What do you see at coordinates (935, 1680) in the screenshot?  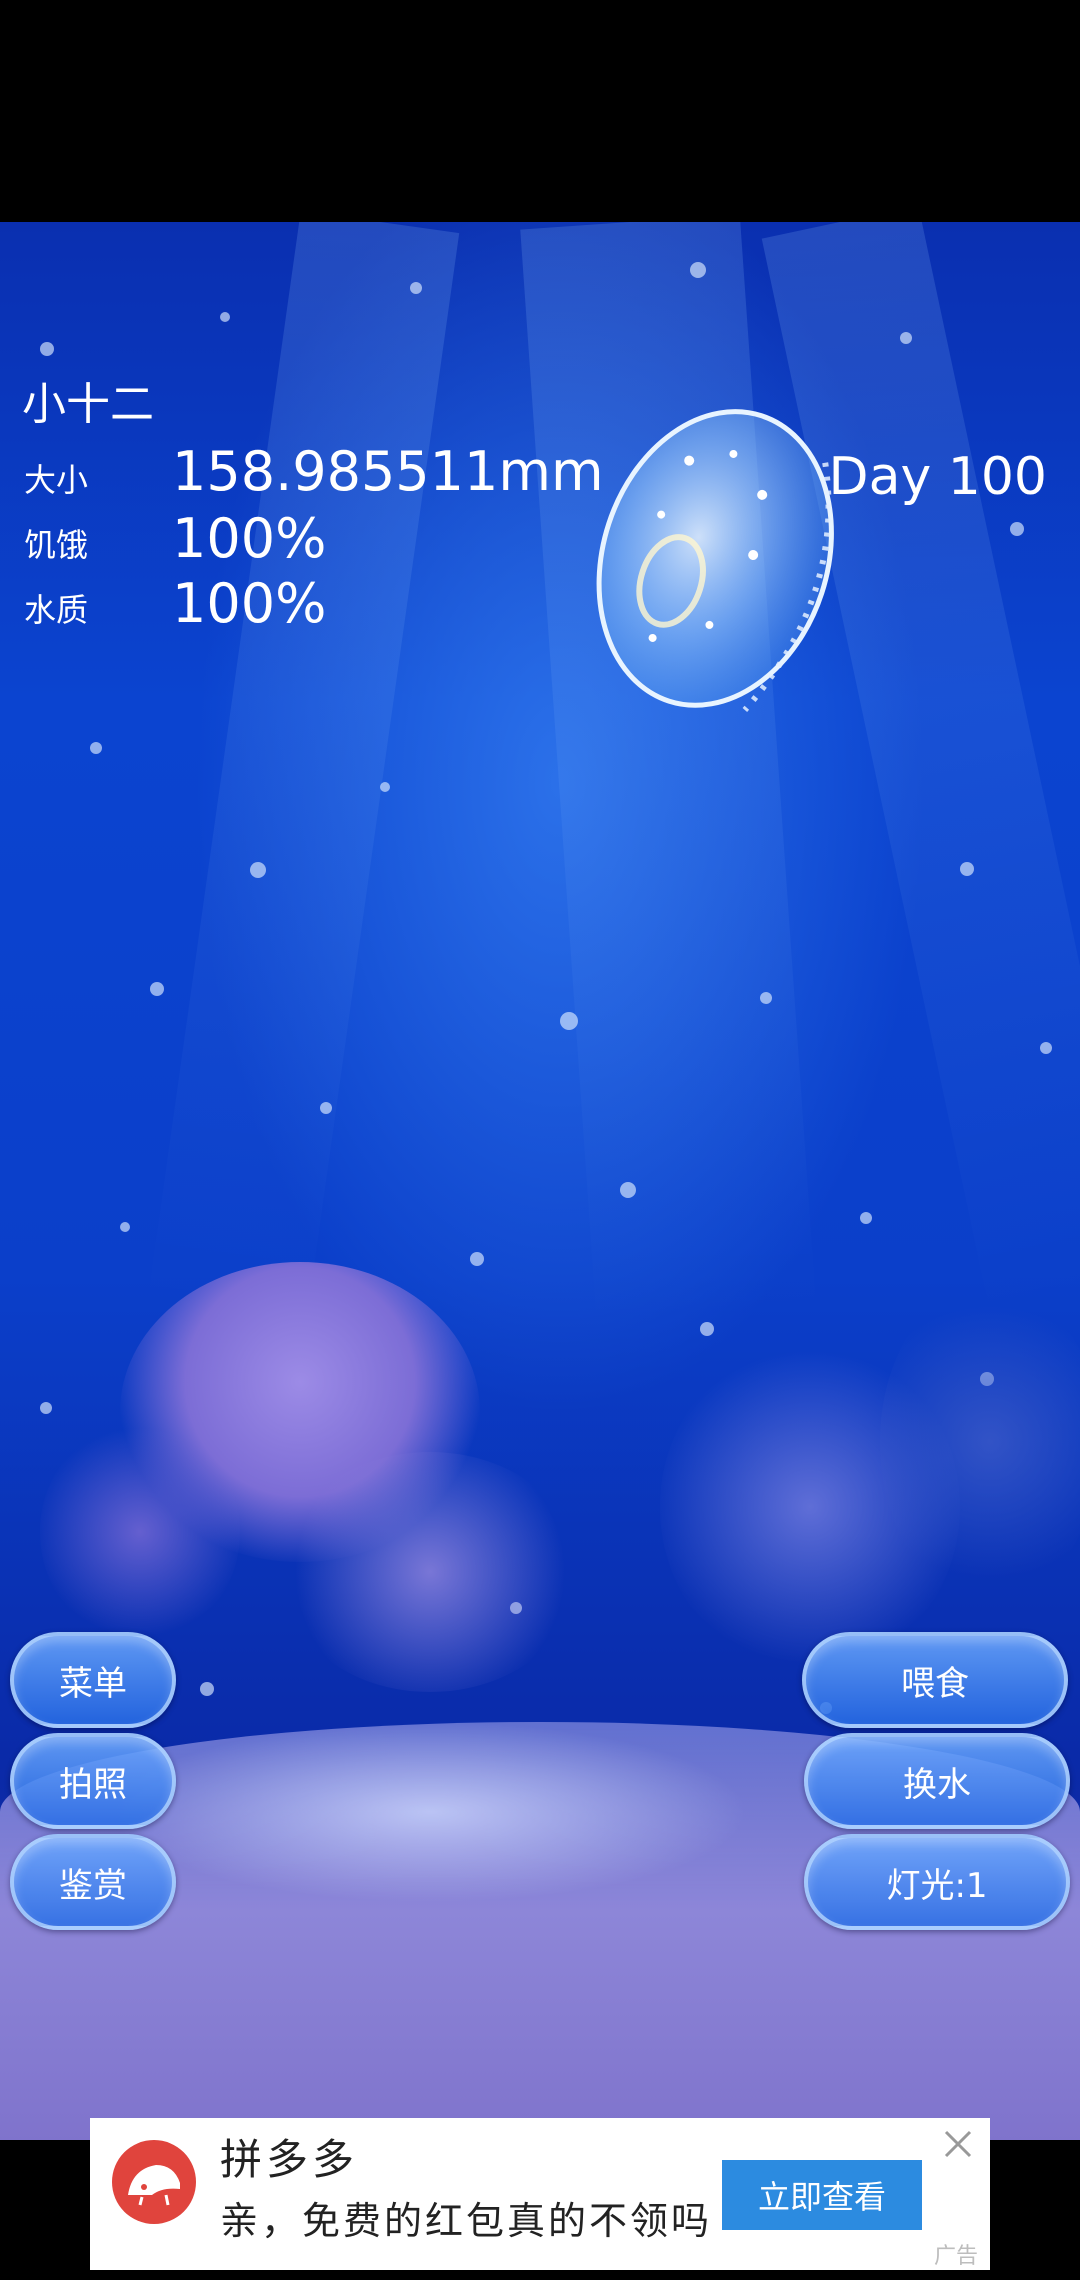 I see `feed-button: 喂食` at bounding box center [935, 1680].